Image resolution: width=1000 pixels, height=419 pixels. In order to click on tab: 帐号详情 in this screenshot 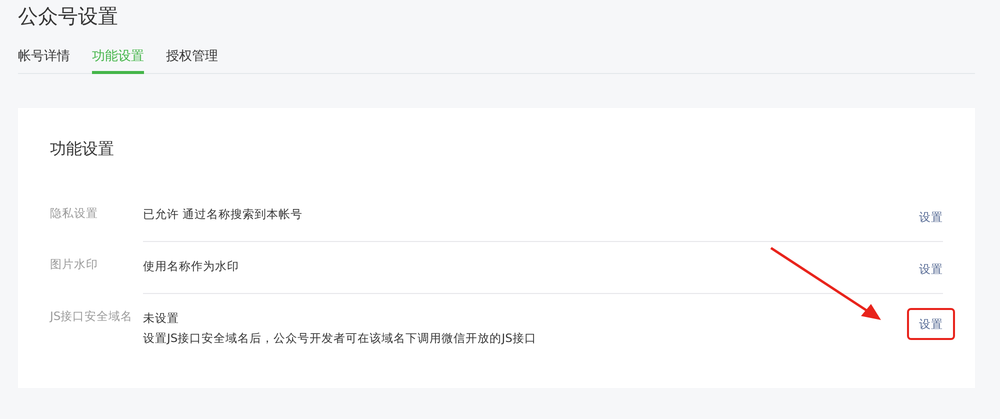, I will do `click(44, 60)`.